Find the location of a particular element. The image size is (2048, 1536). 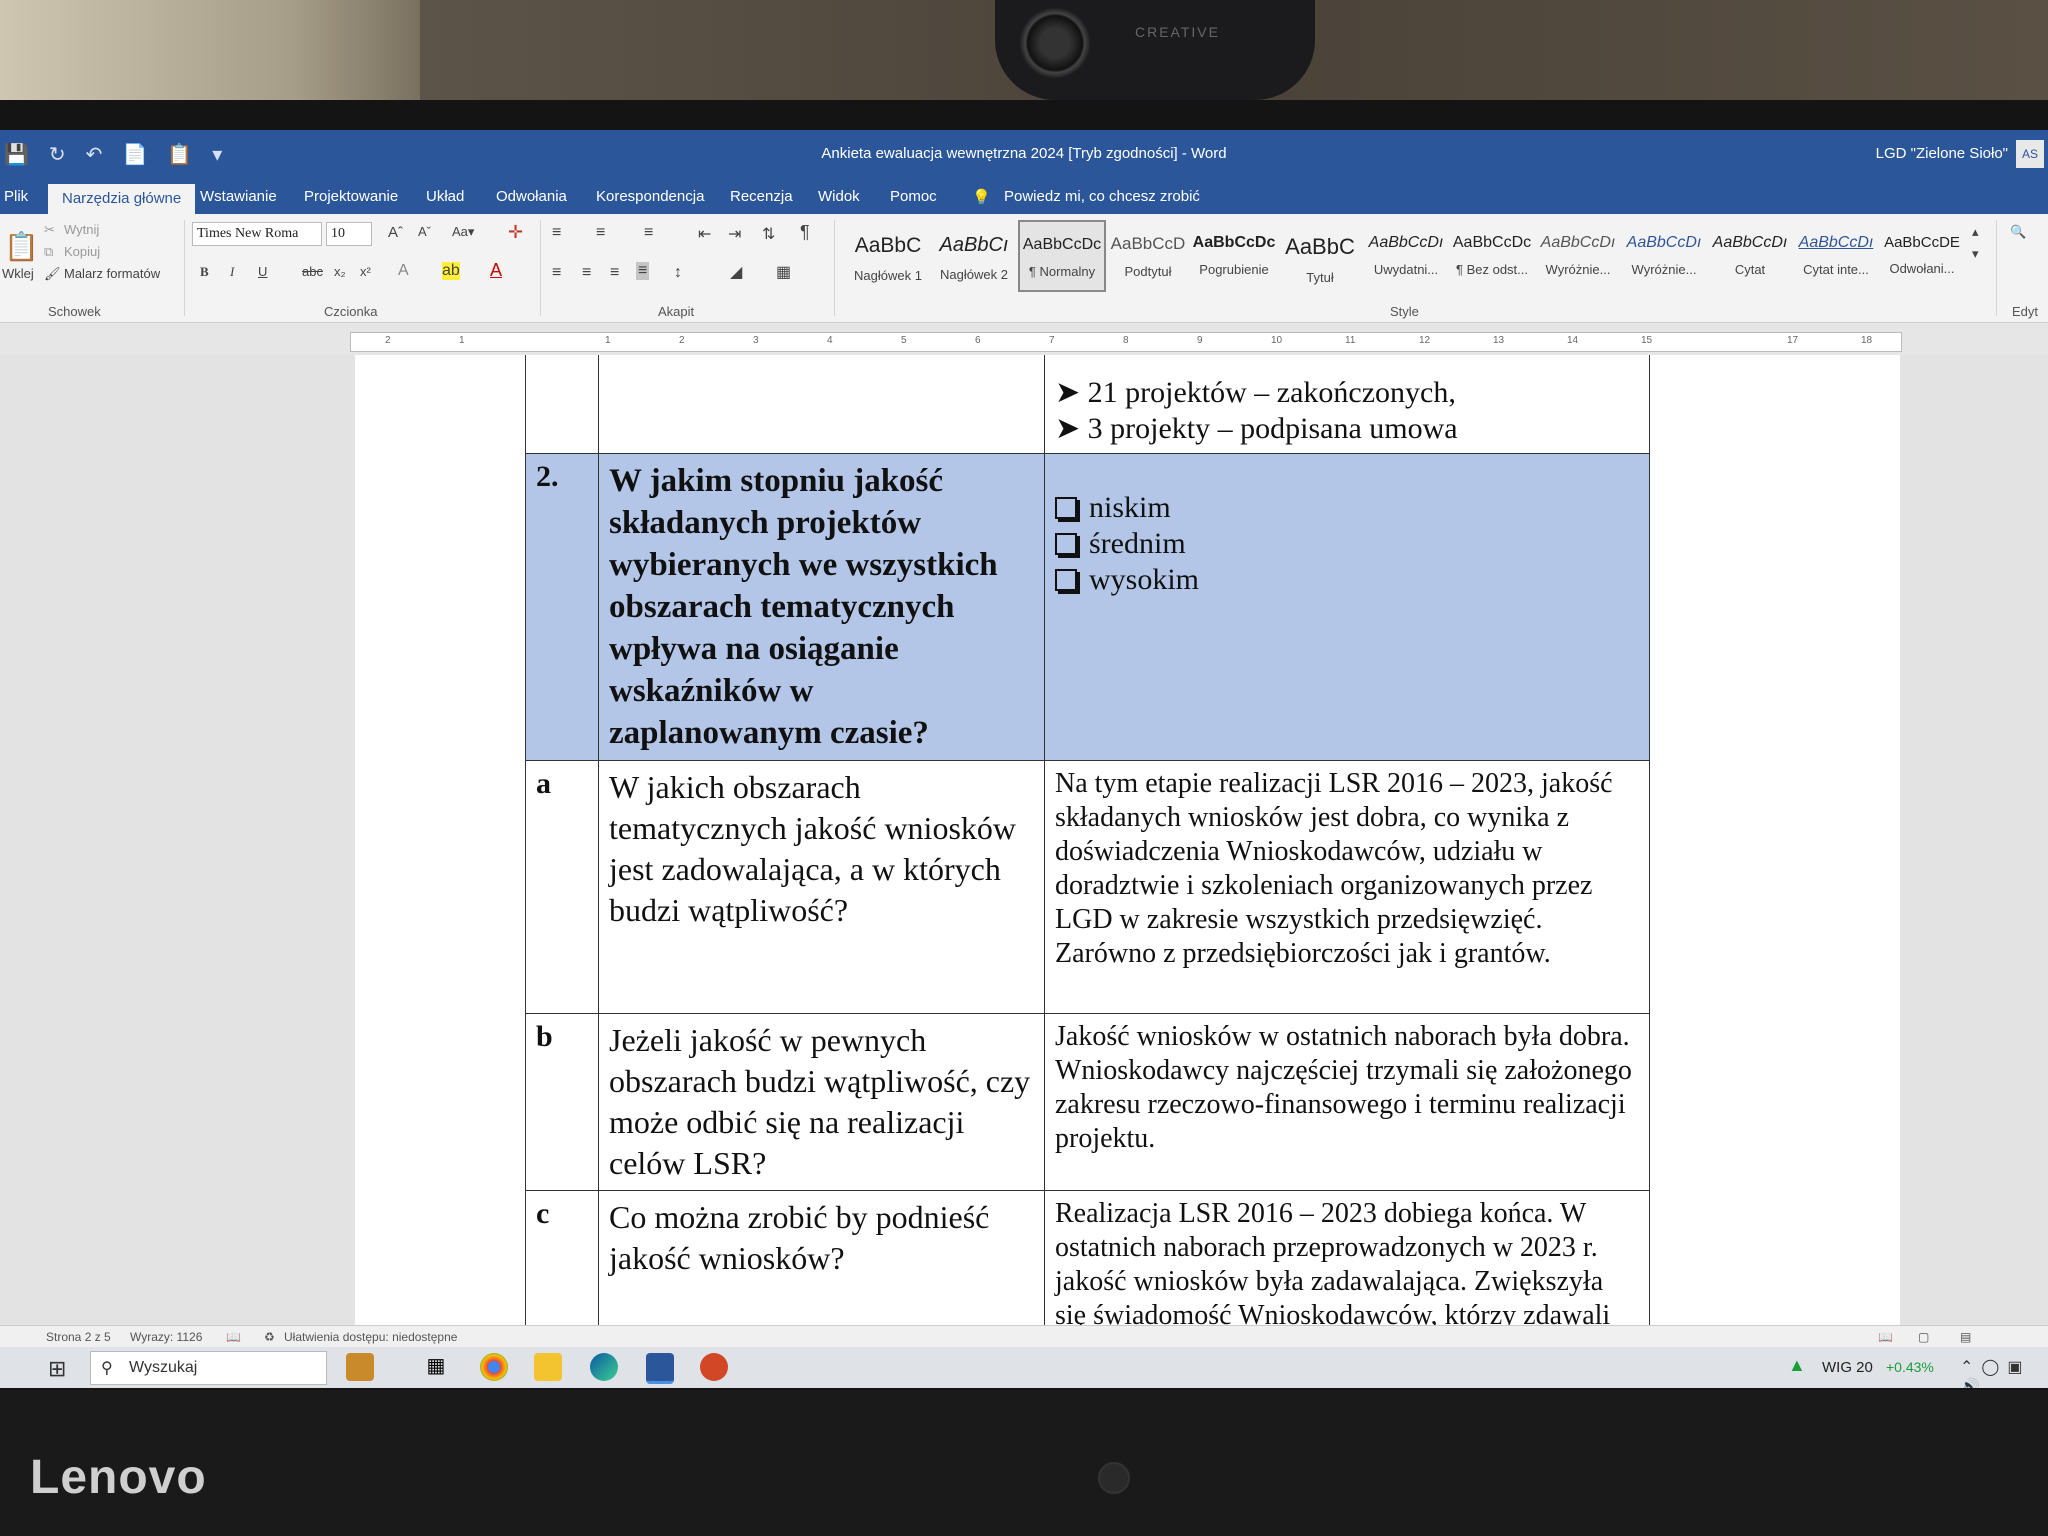

bold-icon: B is located at coordinates (204, 272).